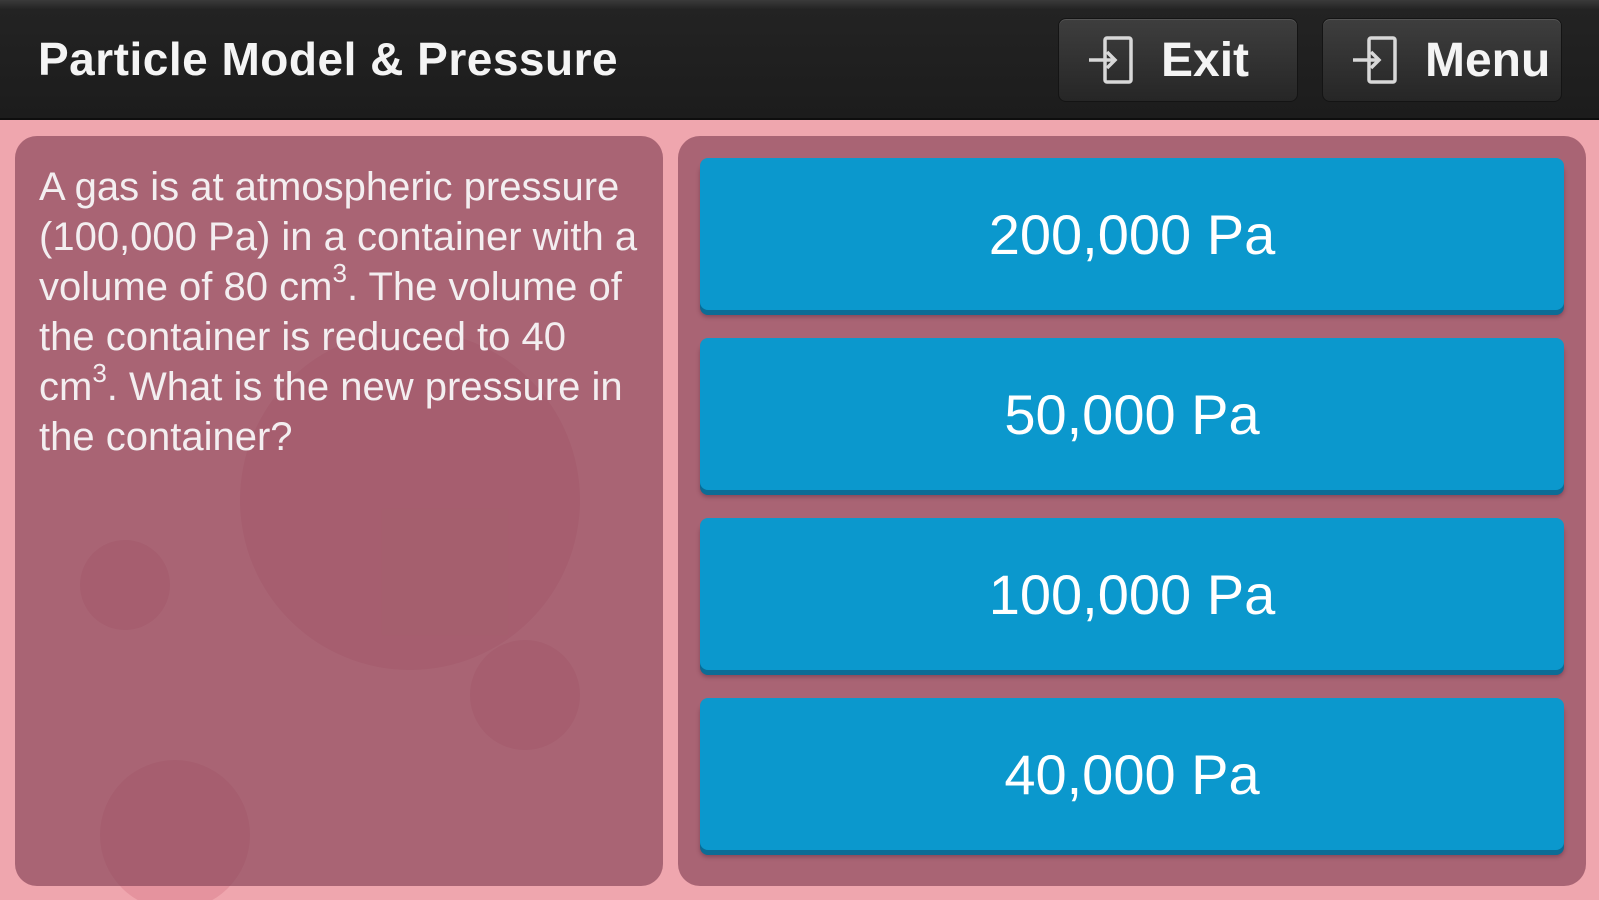 This screenshot has width=1599, height=900. I want to click on page-title: Particle Model & Pressure, so click(328, 59).